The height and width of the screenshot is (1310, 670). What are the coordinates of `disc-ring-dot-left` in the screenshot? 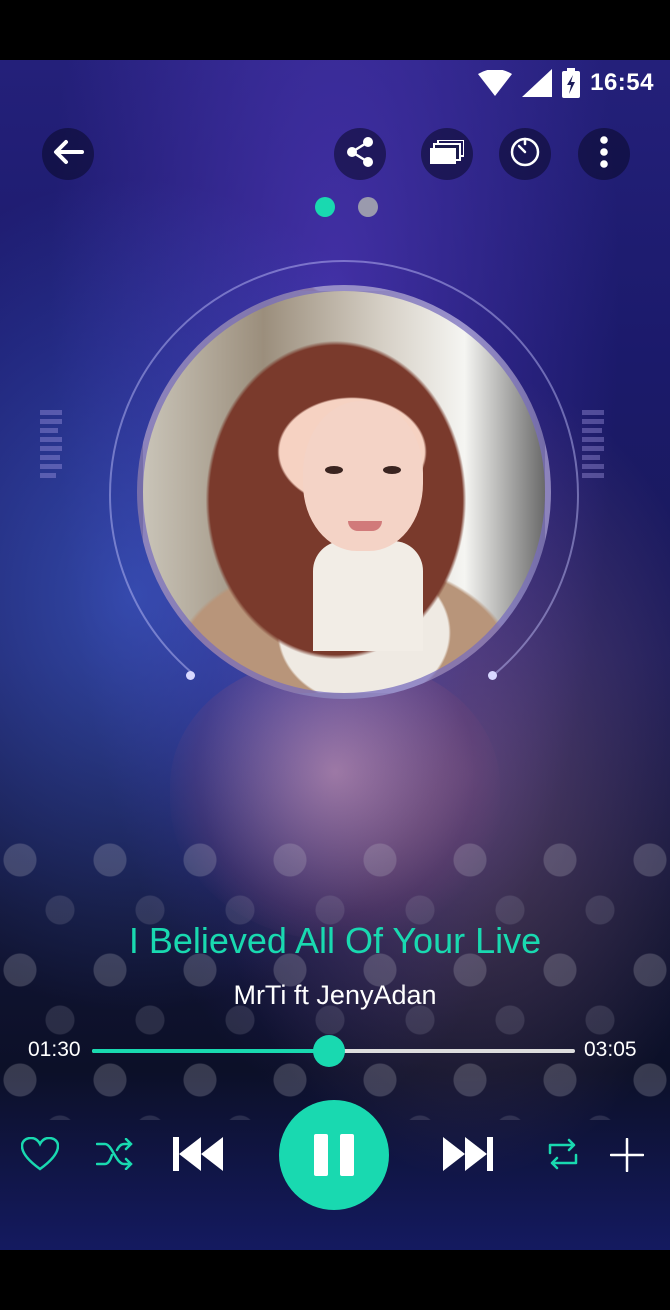 It's located at (190, 675).